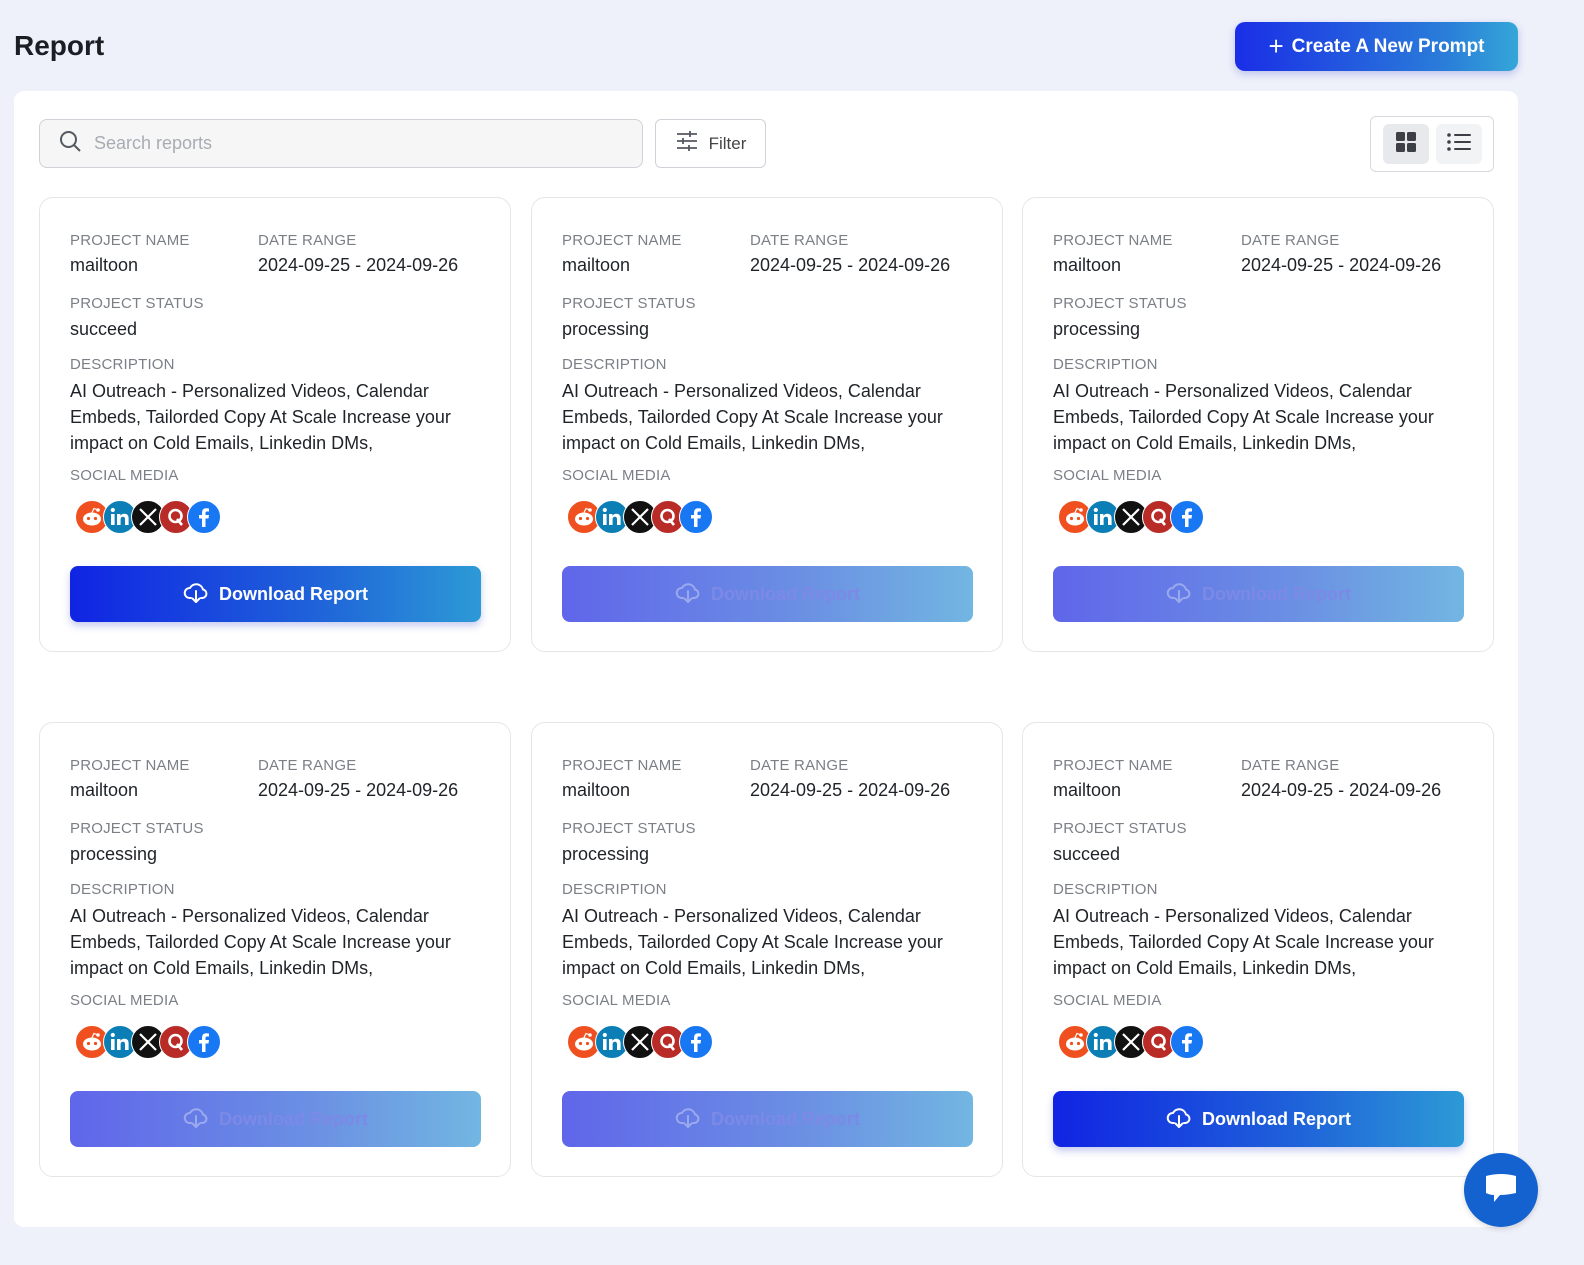  Describe the element at coordinates (710, 143) in the screenshot. I see `filter-button: Filter` at that location.